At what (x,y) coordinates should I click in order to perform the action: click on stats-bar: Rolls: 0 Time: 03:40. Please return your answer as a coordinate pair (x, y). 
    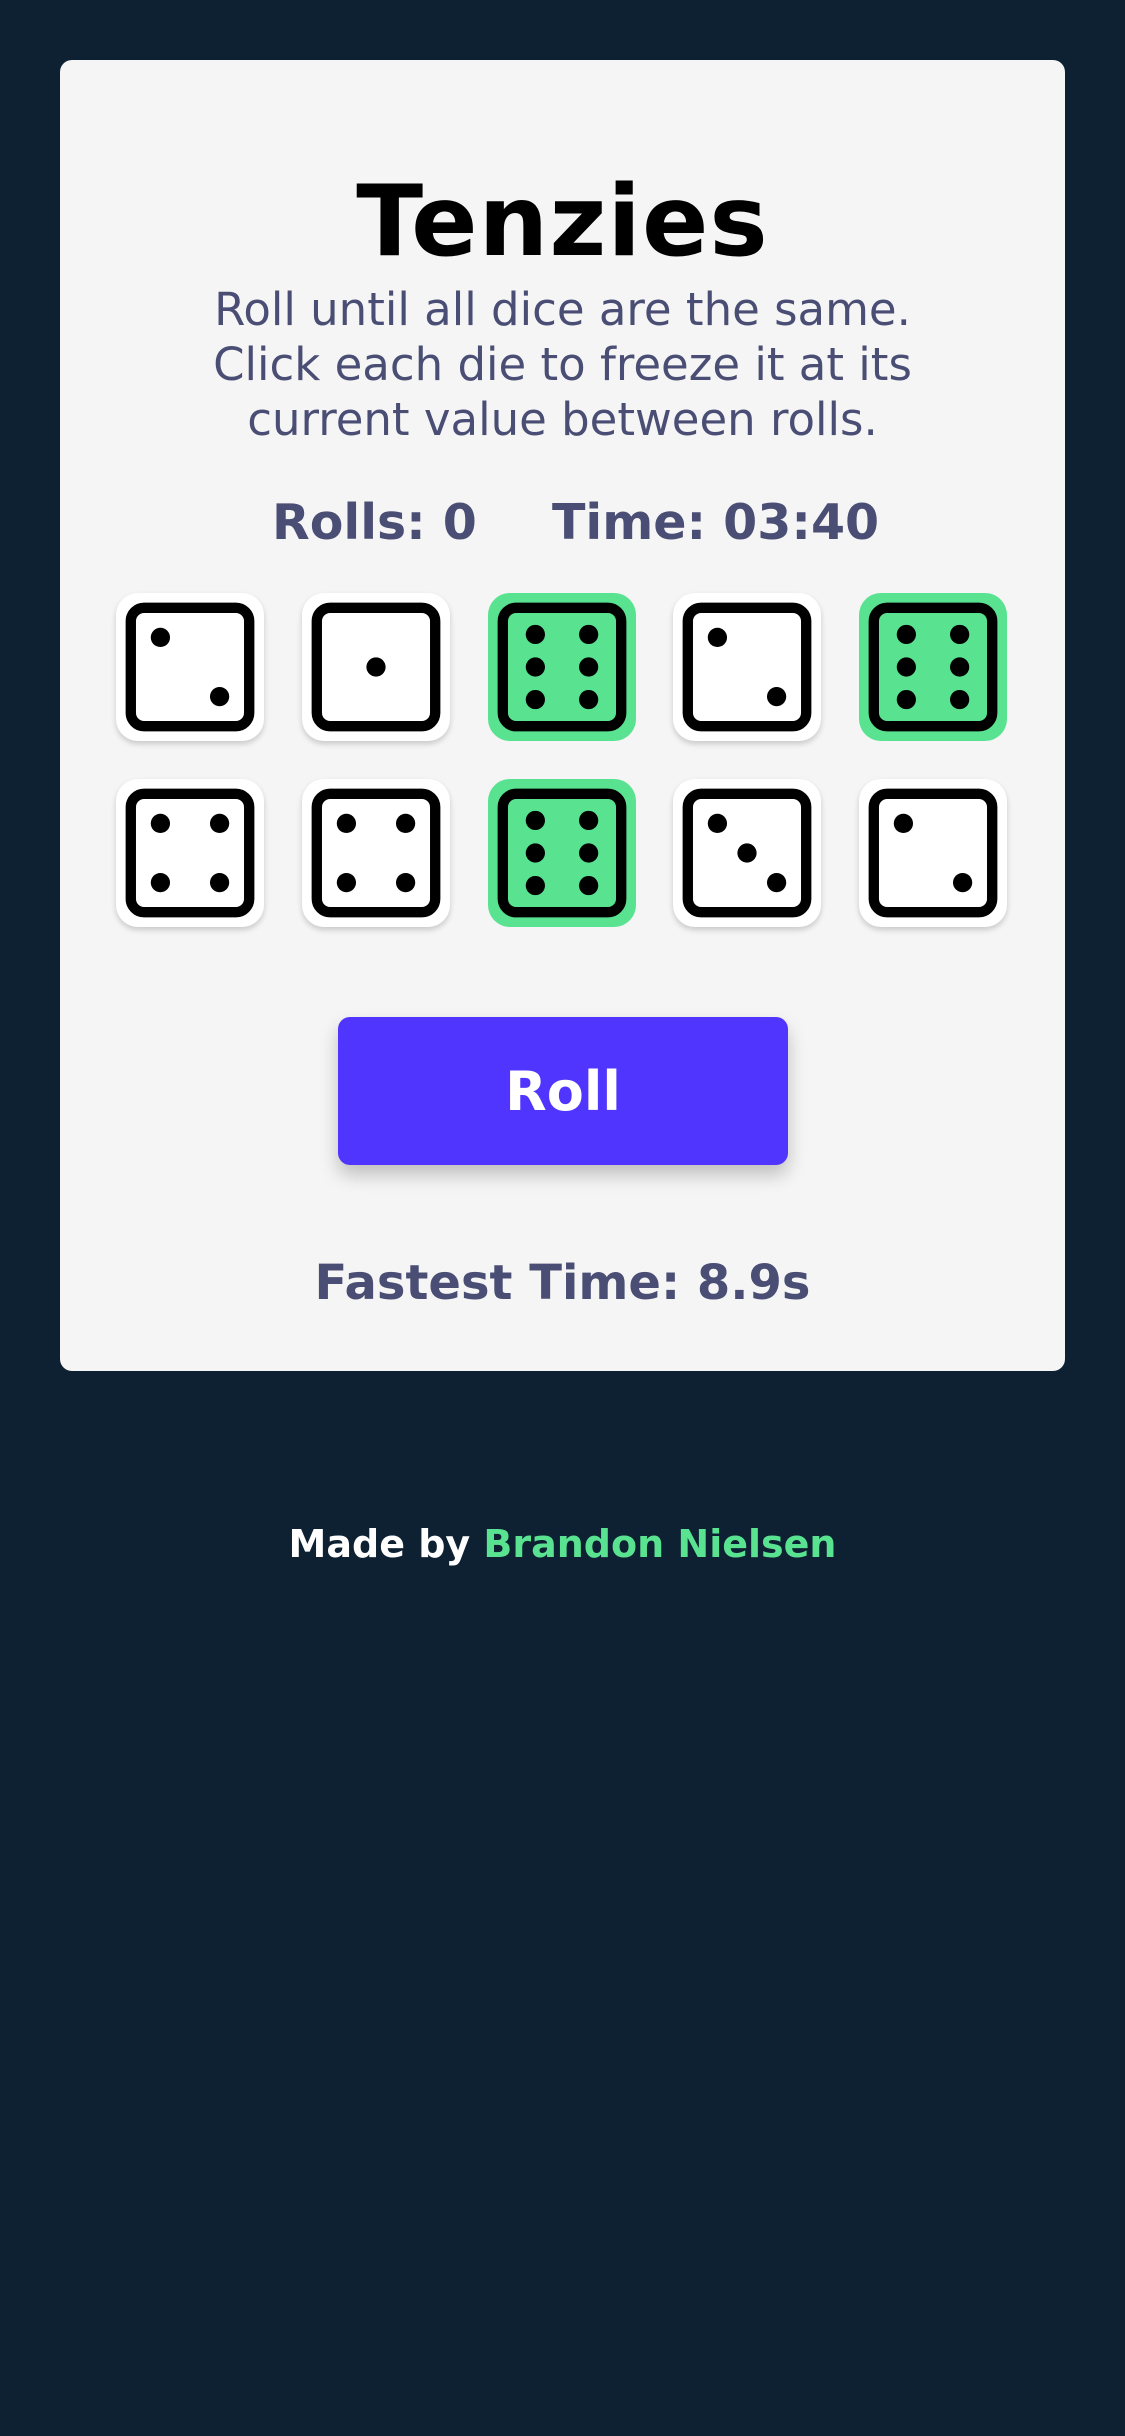
    Looking at the image, I should click on (562, 523).